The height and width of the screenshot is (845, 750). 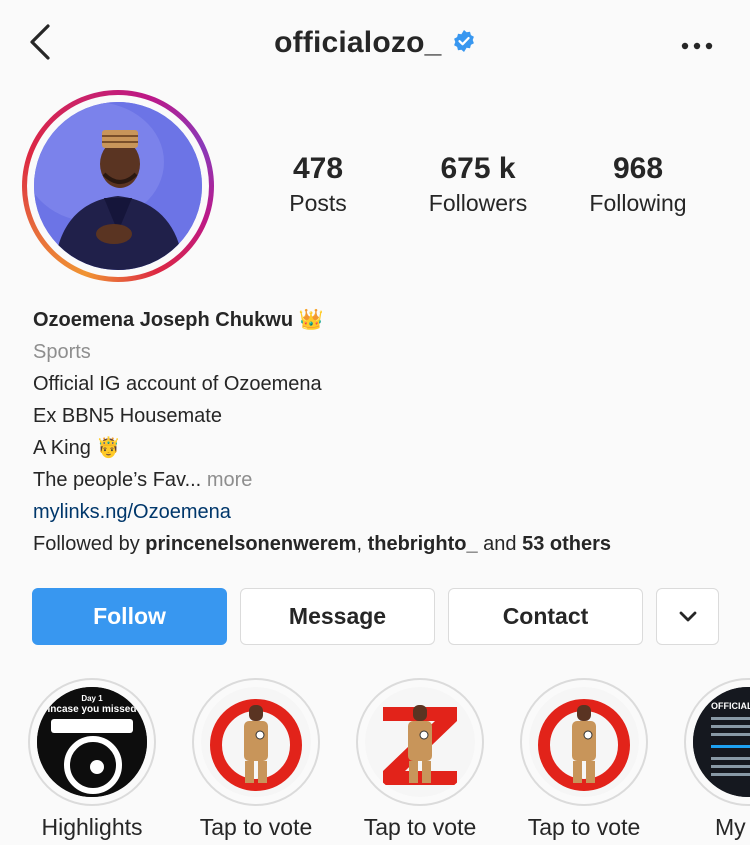 What do you see at coordinates (318, 168) in the screenshot?
I see `posts-count: 478` at bounding box center [318, 168].